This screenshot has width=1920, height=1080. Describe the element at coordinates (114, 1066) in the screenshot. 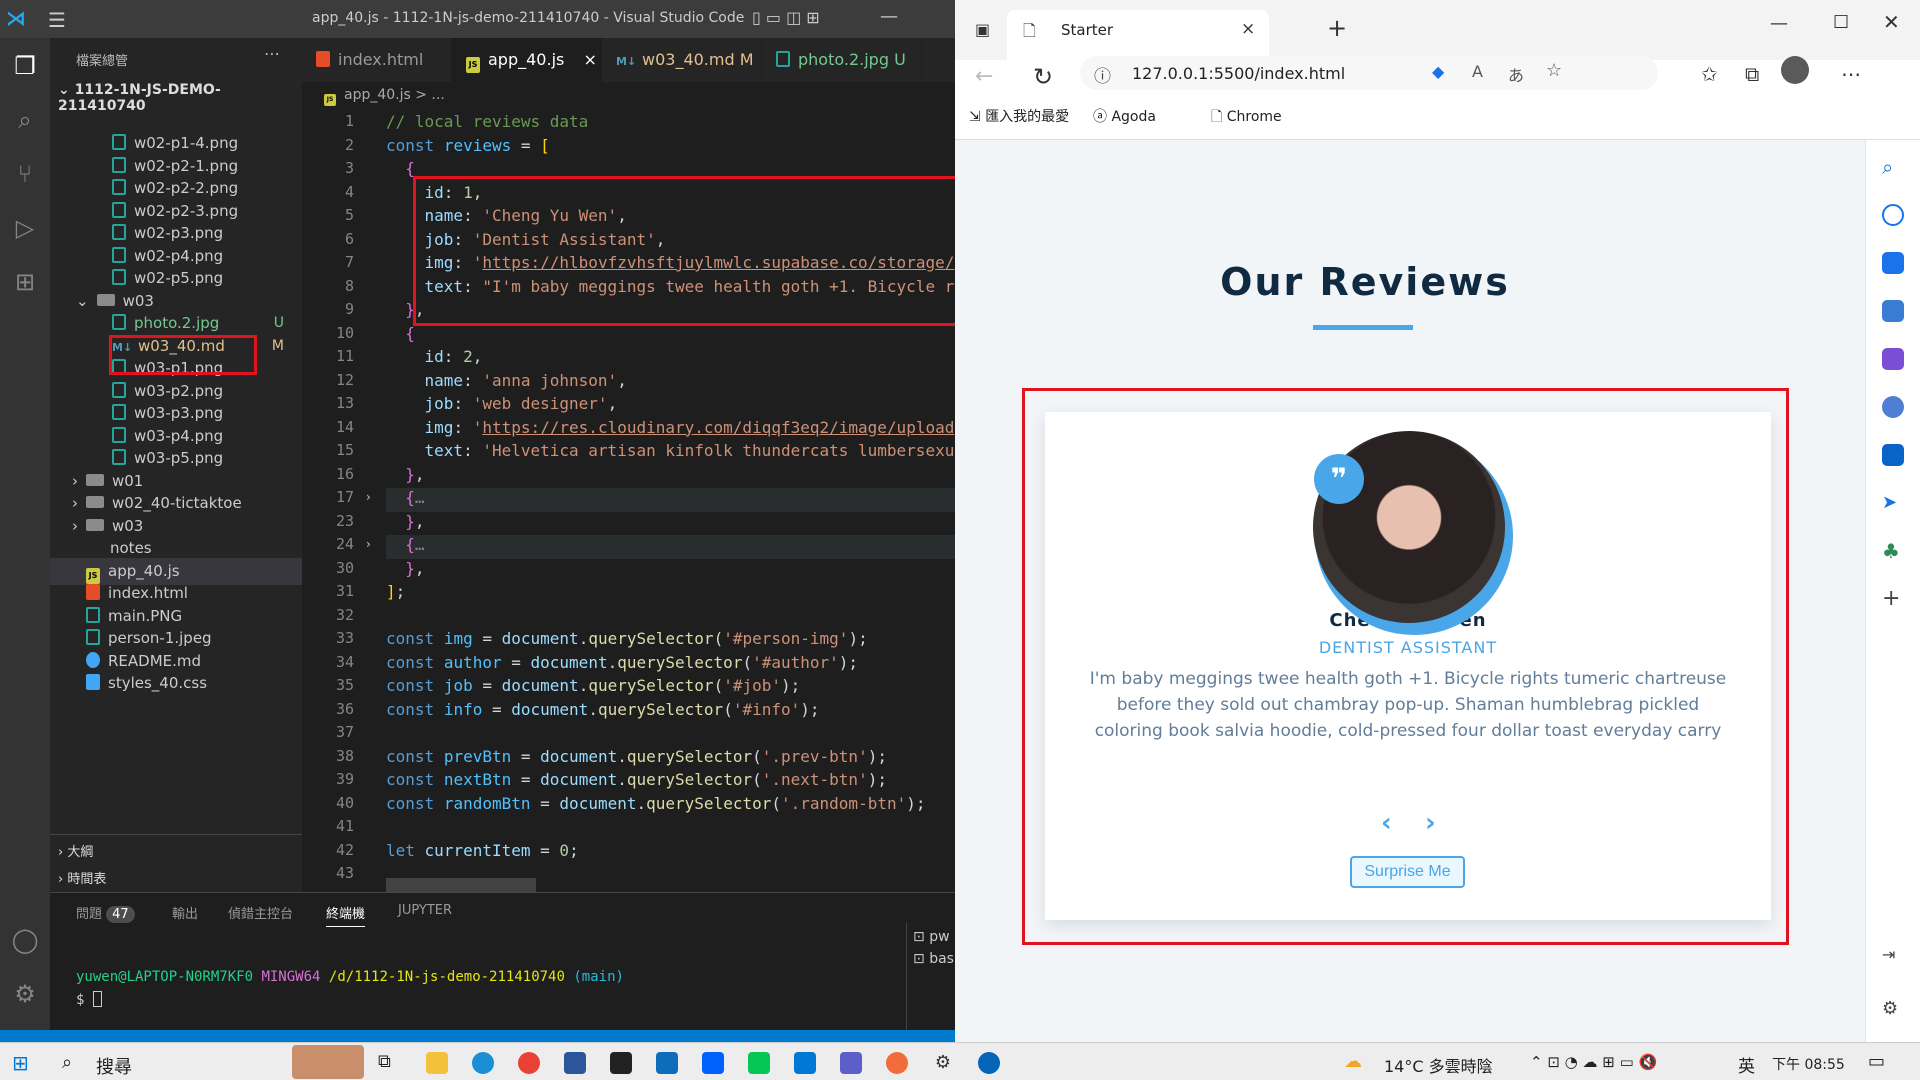

I see `taskbar-search: 搜尋` at that location.